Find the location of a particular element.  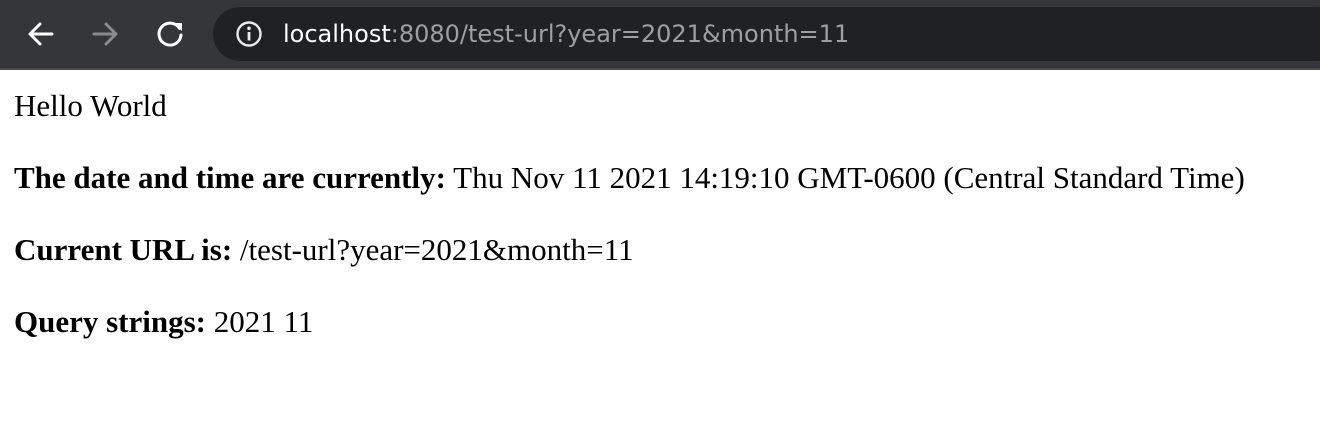

query-label: Query strings: is located at coordinates (110, 321).